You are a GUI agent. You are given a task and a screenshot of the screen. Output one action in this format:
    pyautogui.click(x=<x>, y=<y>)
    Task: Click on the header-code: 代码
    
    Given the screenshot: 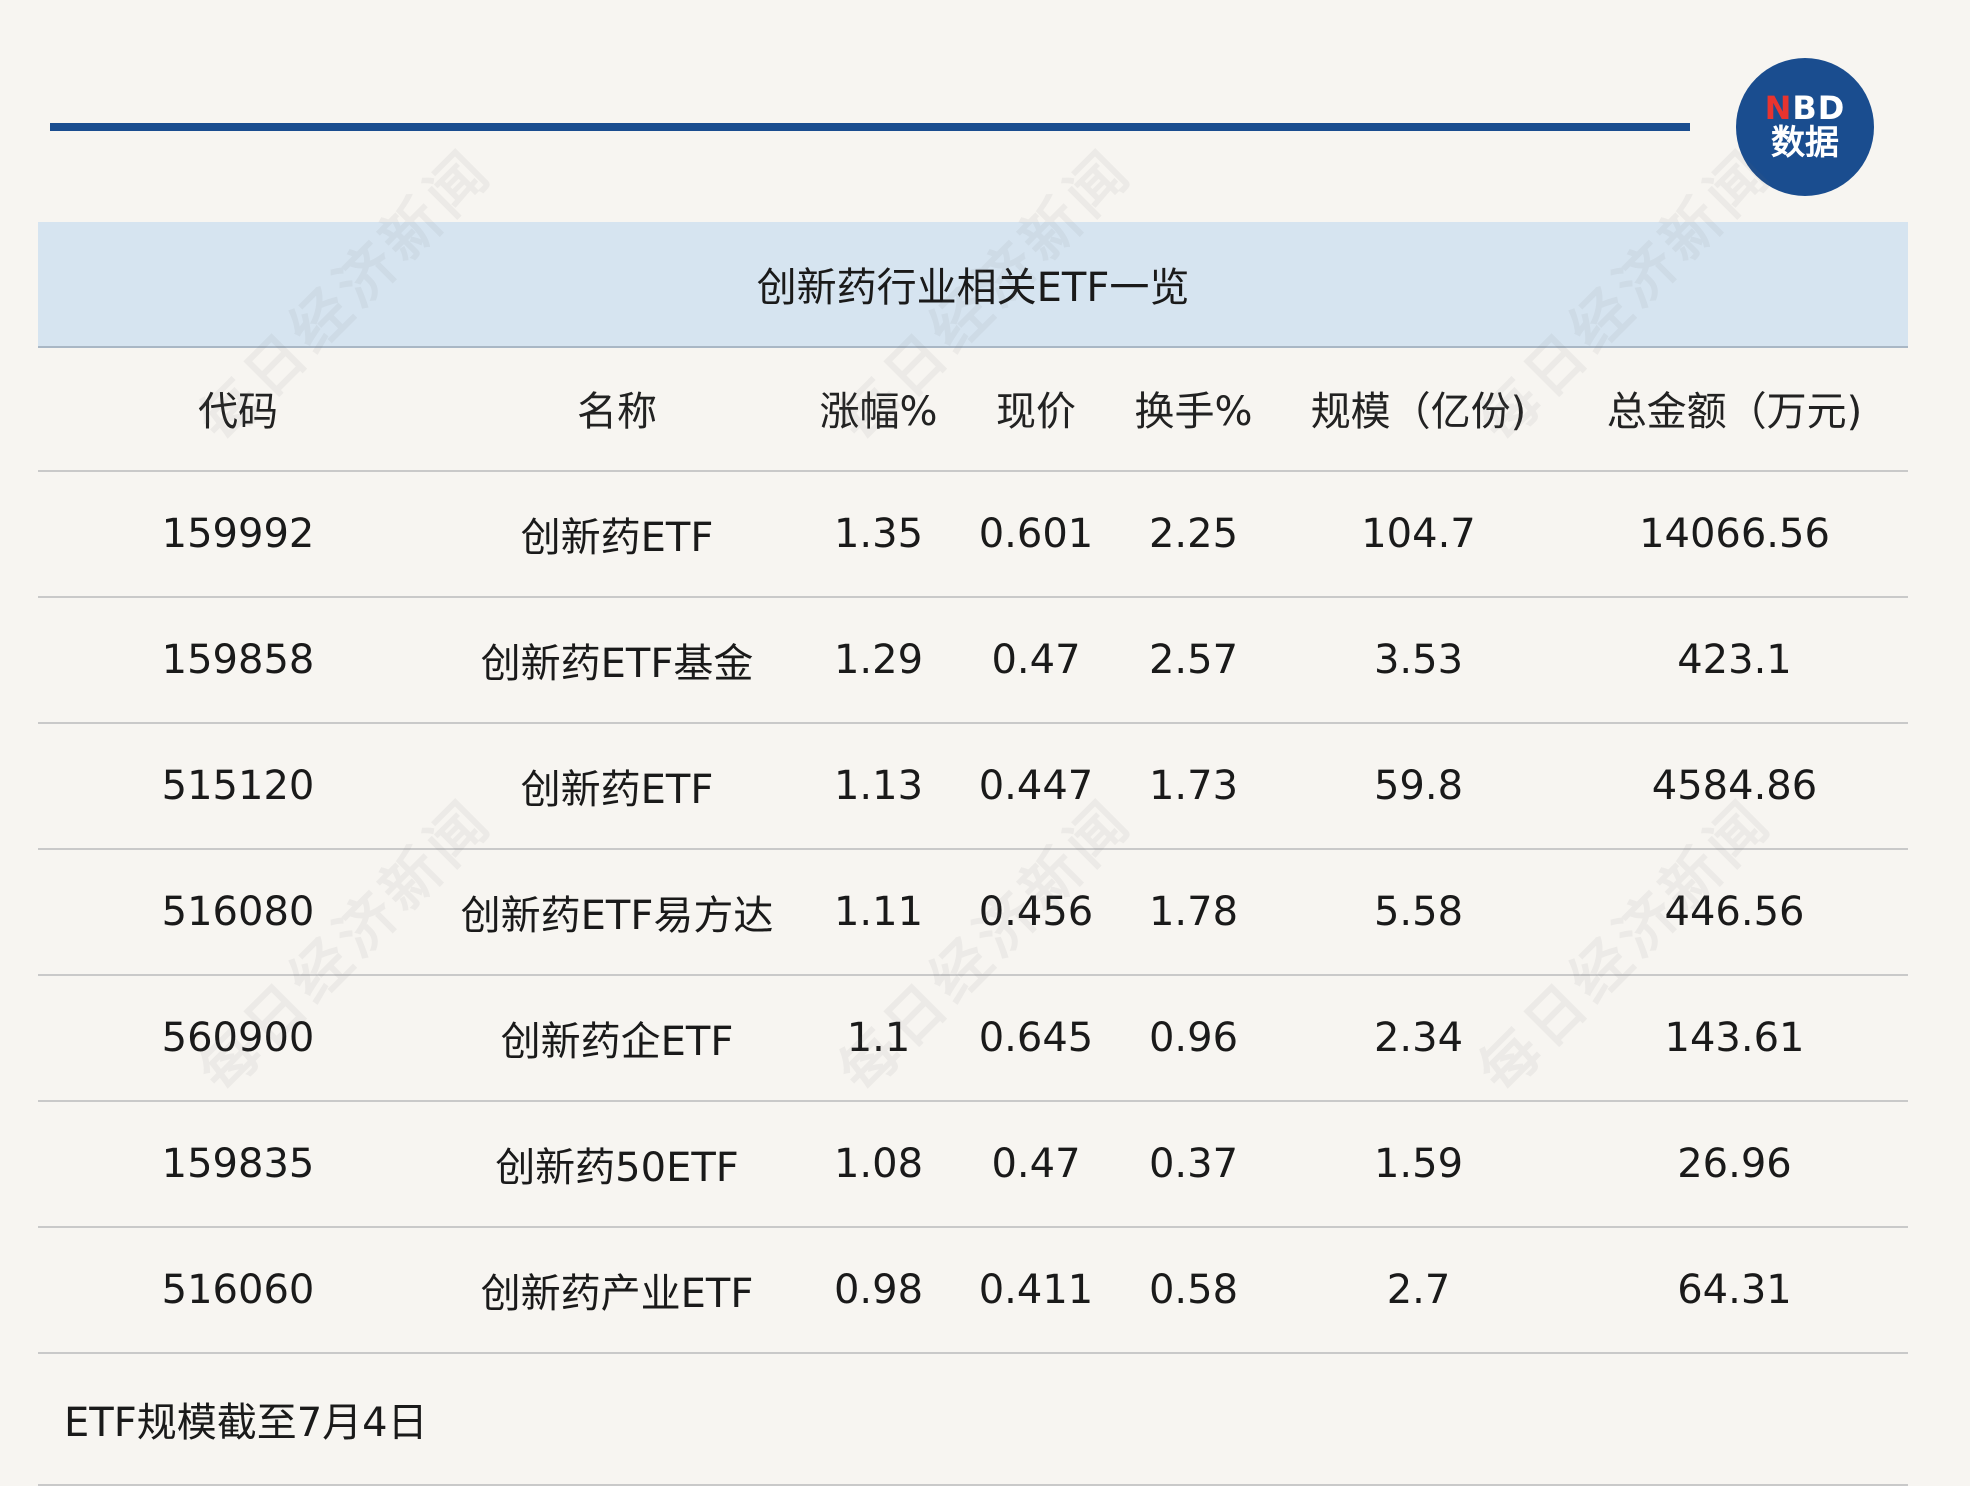 What is the action you would take?
    pyautogui.click(x=238, y=412)
    